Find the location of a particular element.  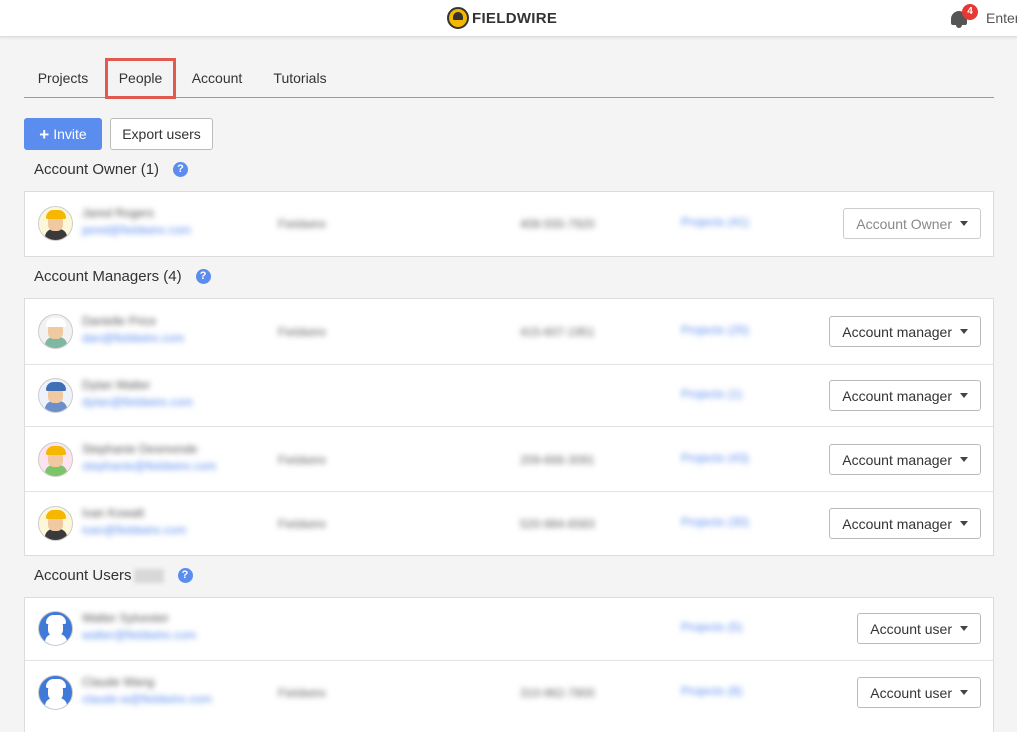

user-phone: 415-607-1951 is located at coordinates (557, 332).